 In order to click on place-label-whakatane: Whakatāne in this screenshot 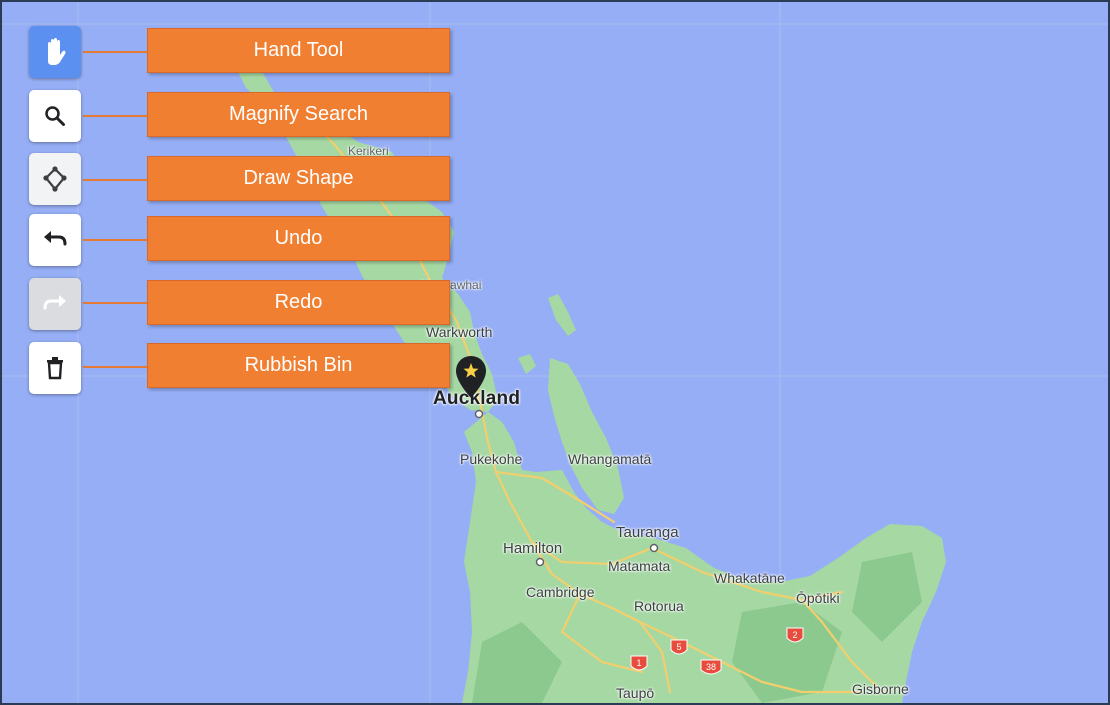, I will do `click(749, 578)`.